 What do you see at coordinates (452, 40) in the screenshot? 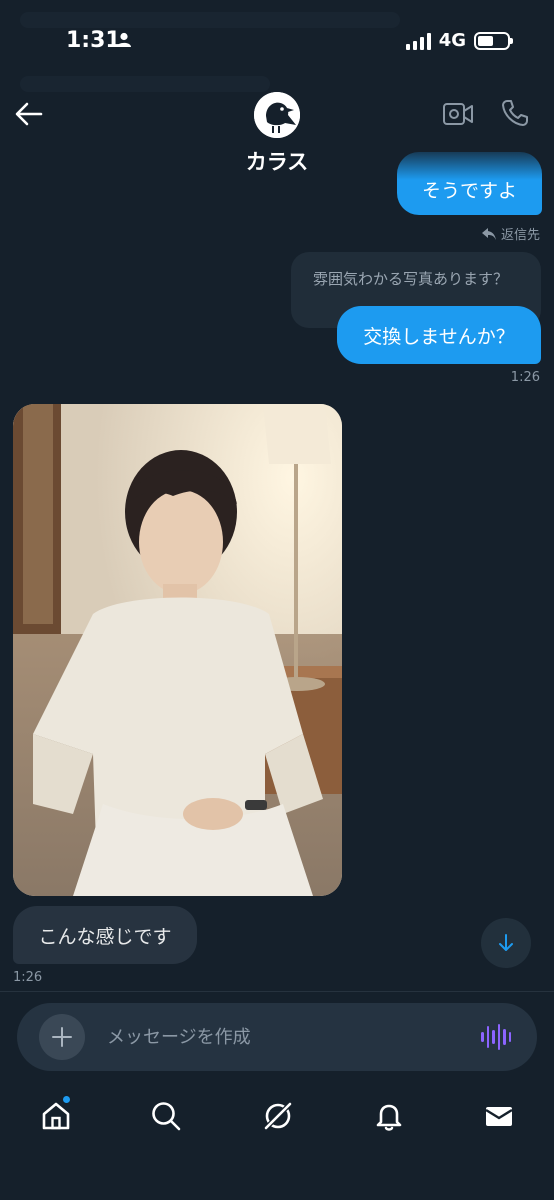
I see `network-type: 4G` at bounding box center [452, 40].